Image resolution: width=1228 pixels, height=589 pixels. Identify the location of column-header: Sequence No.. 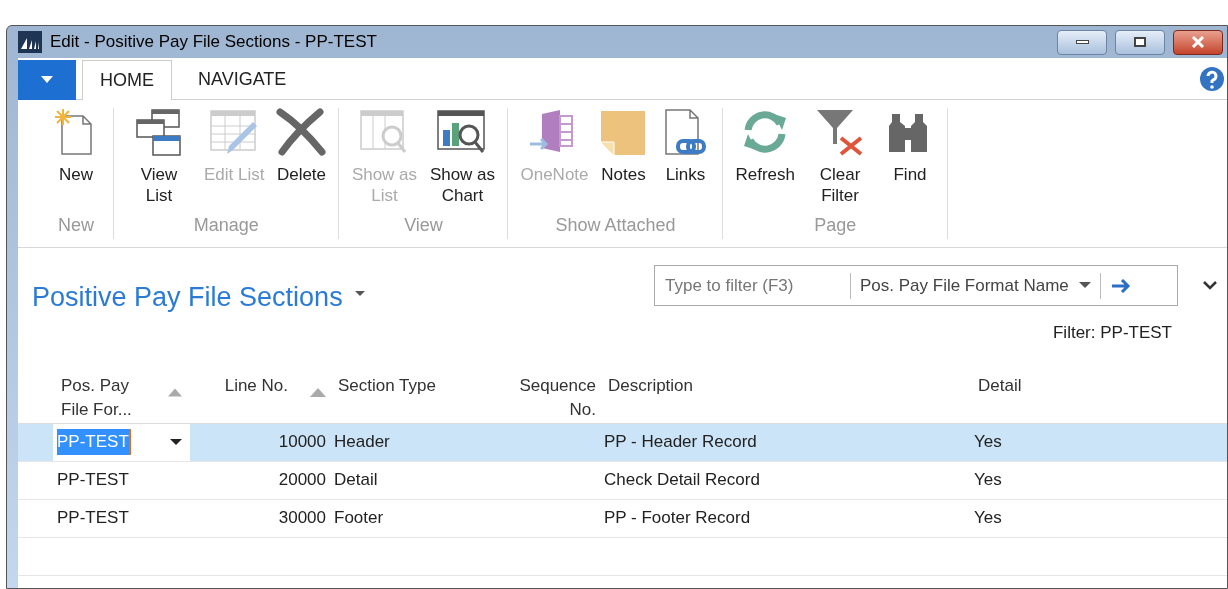
(551, 397).